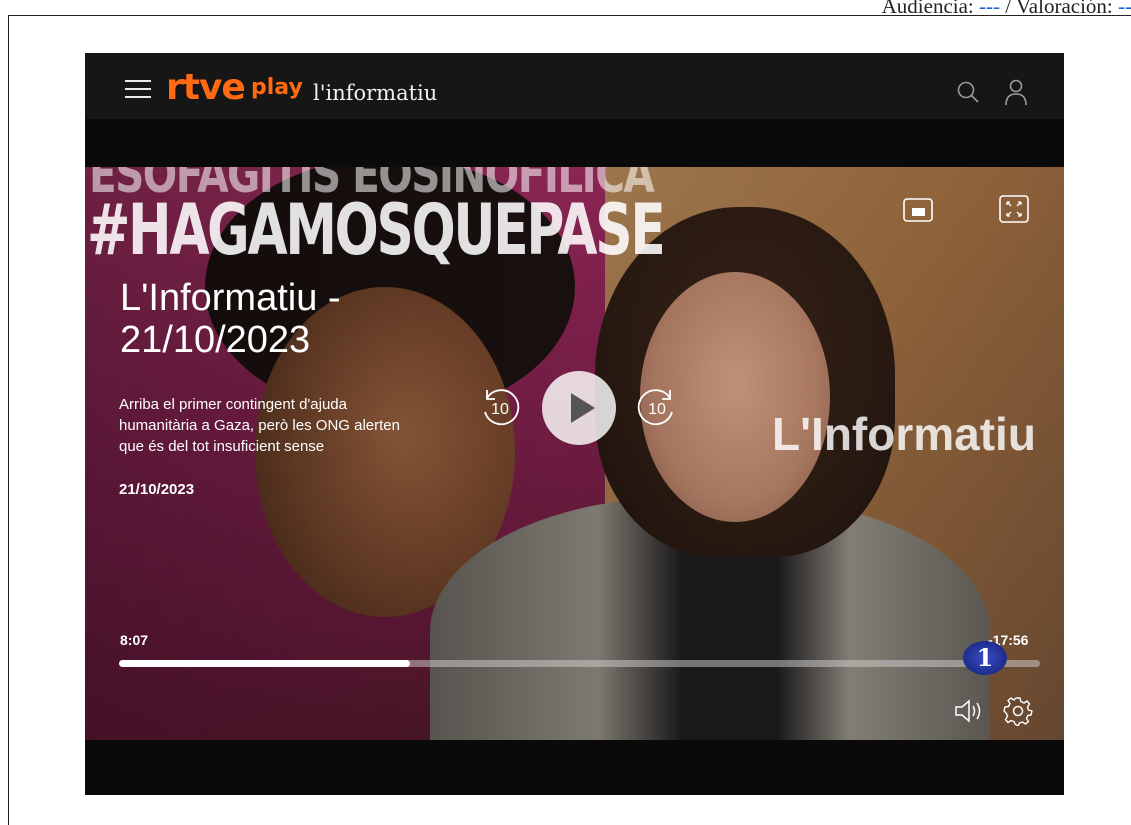 This screenshot has height=825, width=1131. What do you see at coordinates (134, 640) in the screenshot?
I see `current-time: 8:07` at bounding box center [134, 640].